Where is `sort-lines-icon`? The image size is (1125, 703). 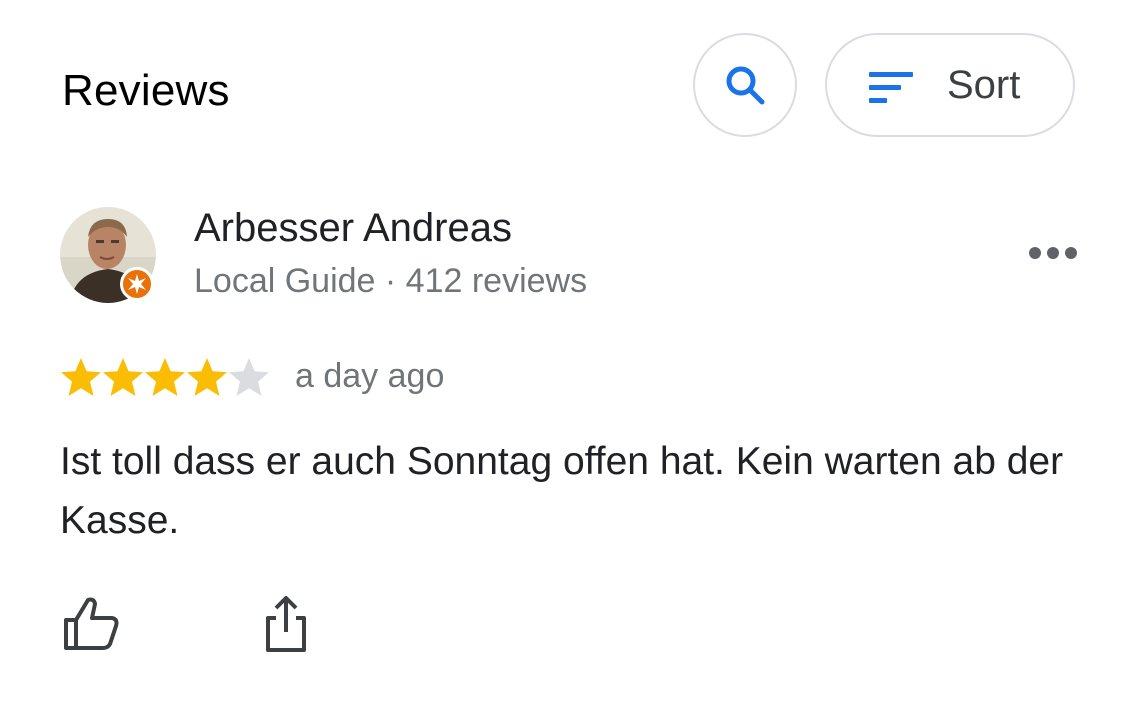
sort-lines-icon is located at coordinates (891, 87).